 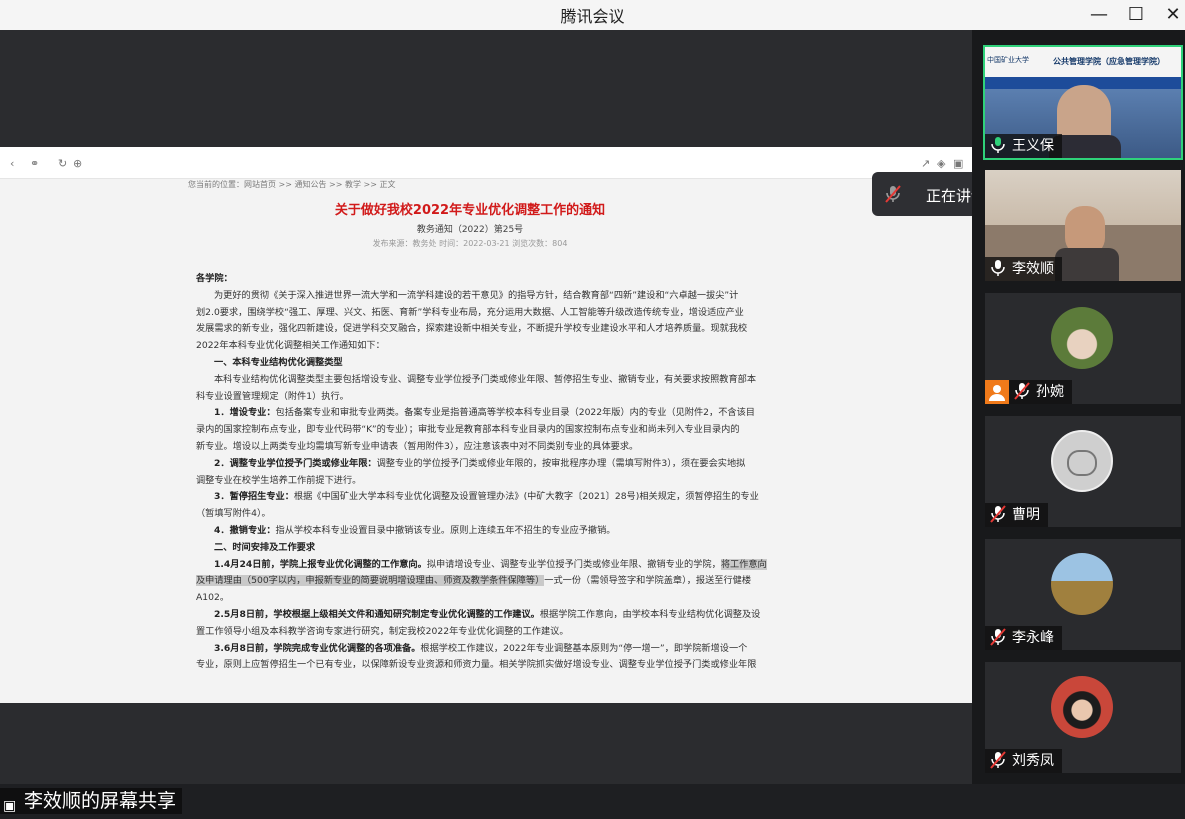 I want to click on university-name: 中国矿业大学, so click(x=1008, y=60).